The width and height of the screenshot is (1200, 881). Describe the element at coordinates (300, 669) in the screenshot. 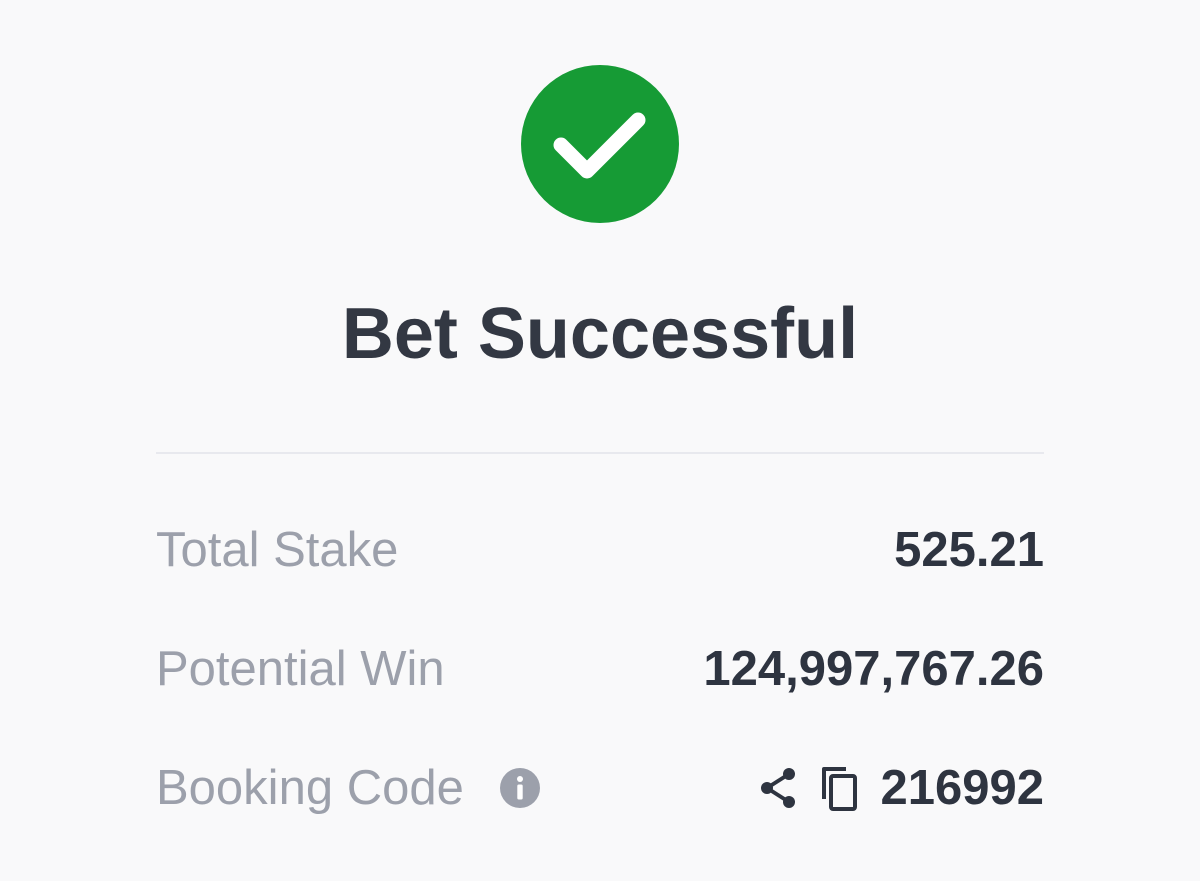

I see `potential-win-label: Potential Win` at that location.